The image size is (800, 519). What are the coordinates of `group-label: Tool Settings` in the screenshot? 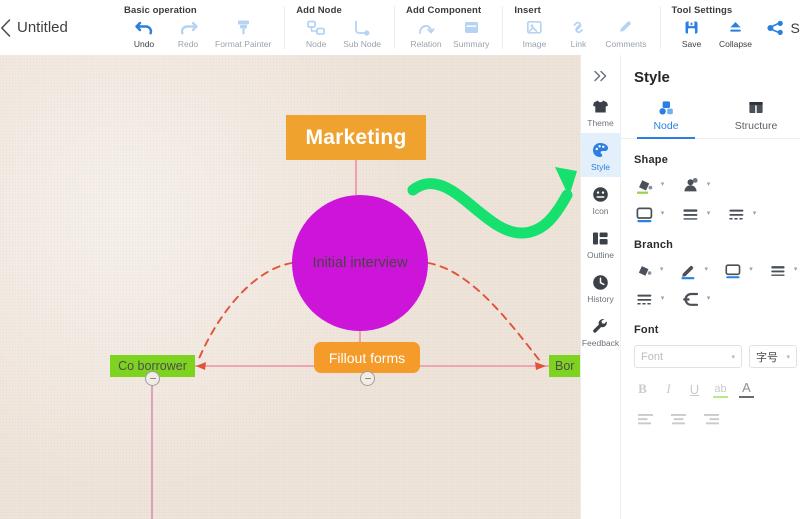 It's located at (702, 10).